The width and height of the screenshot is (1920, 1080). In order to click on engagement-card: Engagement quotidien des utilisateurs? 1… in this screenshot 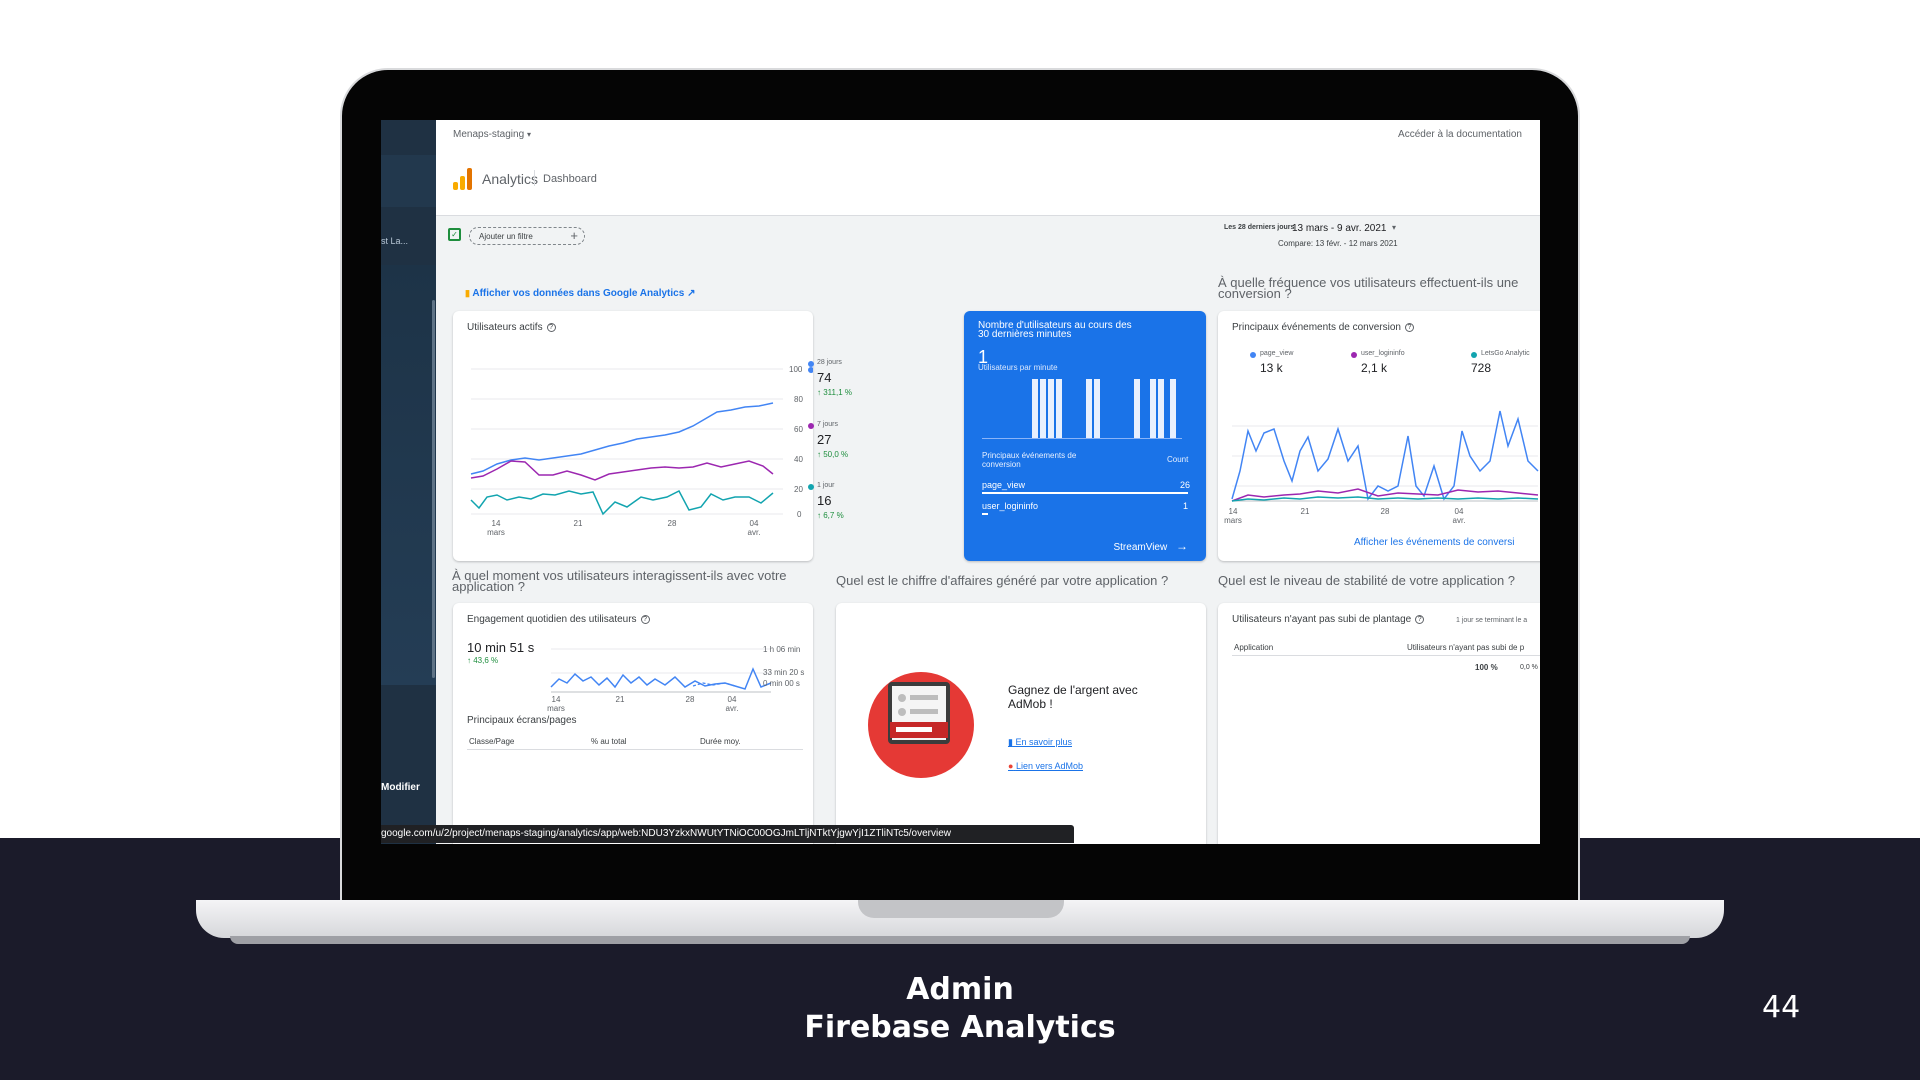, I will do `click(633, 723)`.